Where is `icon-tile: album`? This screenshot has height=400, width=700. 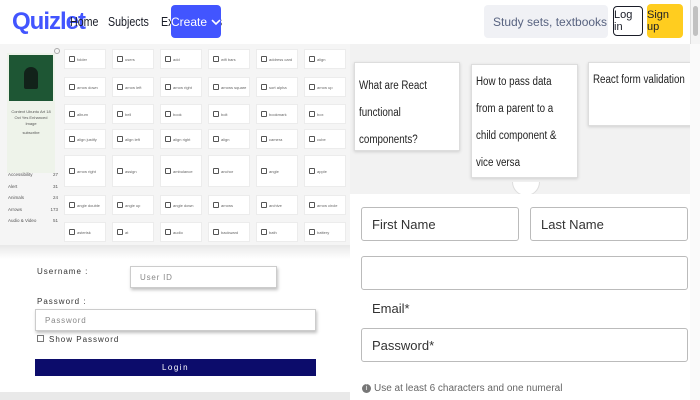 icon-tile: album is located at coordinates (85, 114).